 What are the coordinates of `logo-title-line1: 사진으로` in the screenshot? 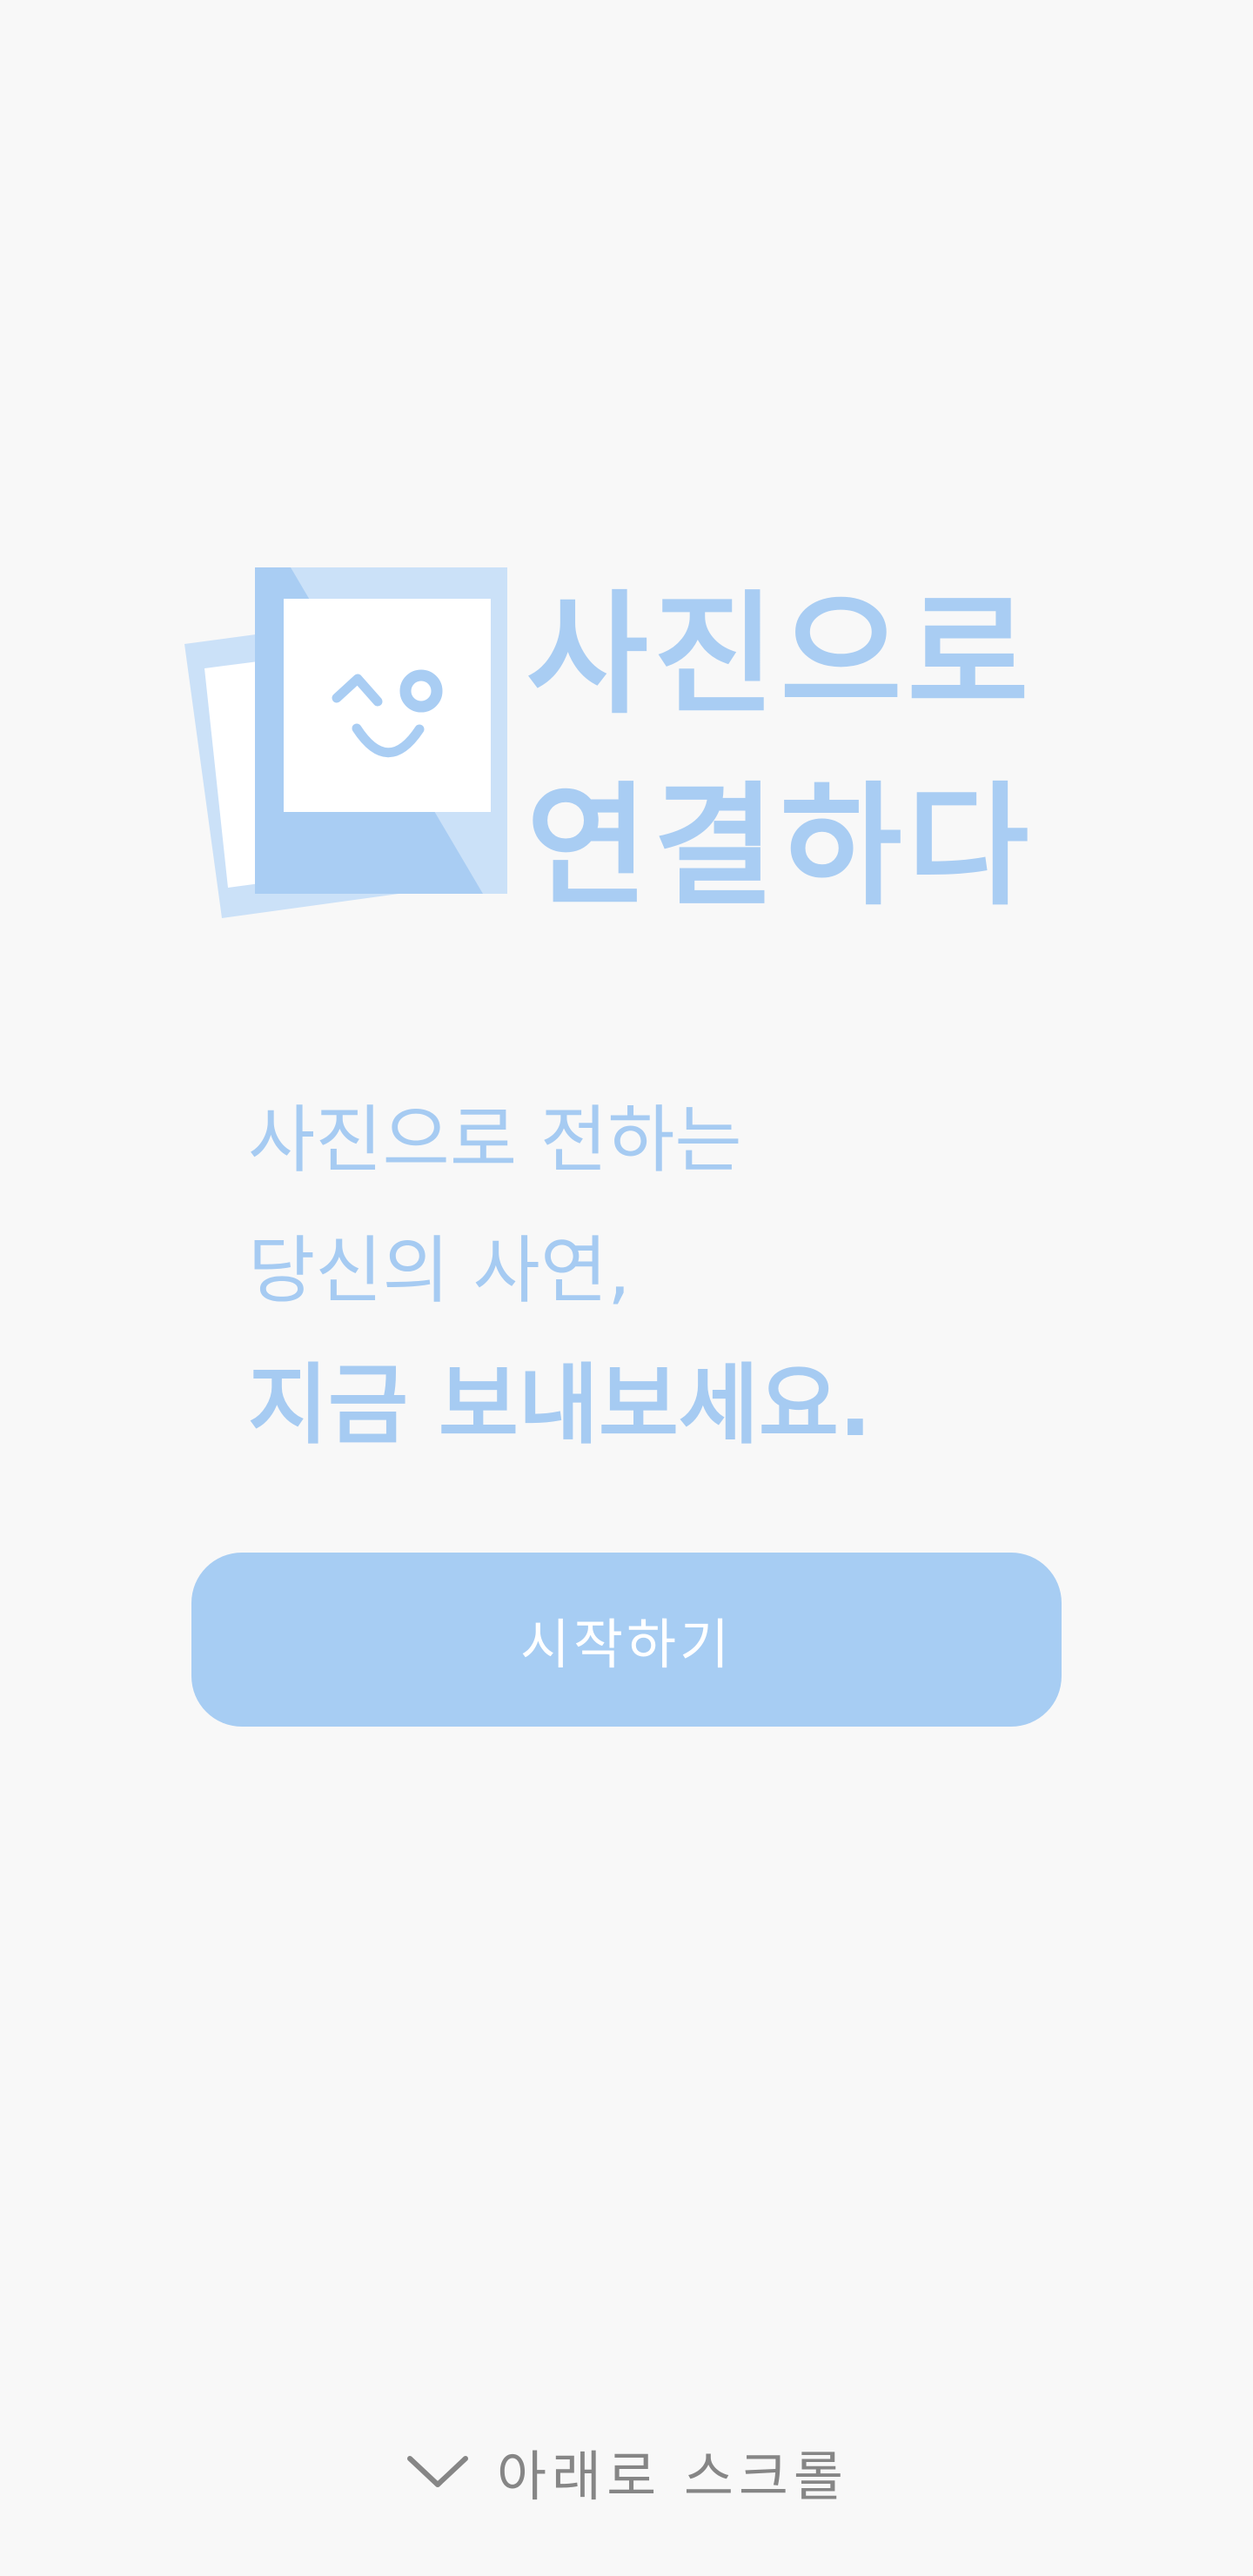 It's located at (780, 654).